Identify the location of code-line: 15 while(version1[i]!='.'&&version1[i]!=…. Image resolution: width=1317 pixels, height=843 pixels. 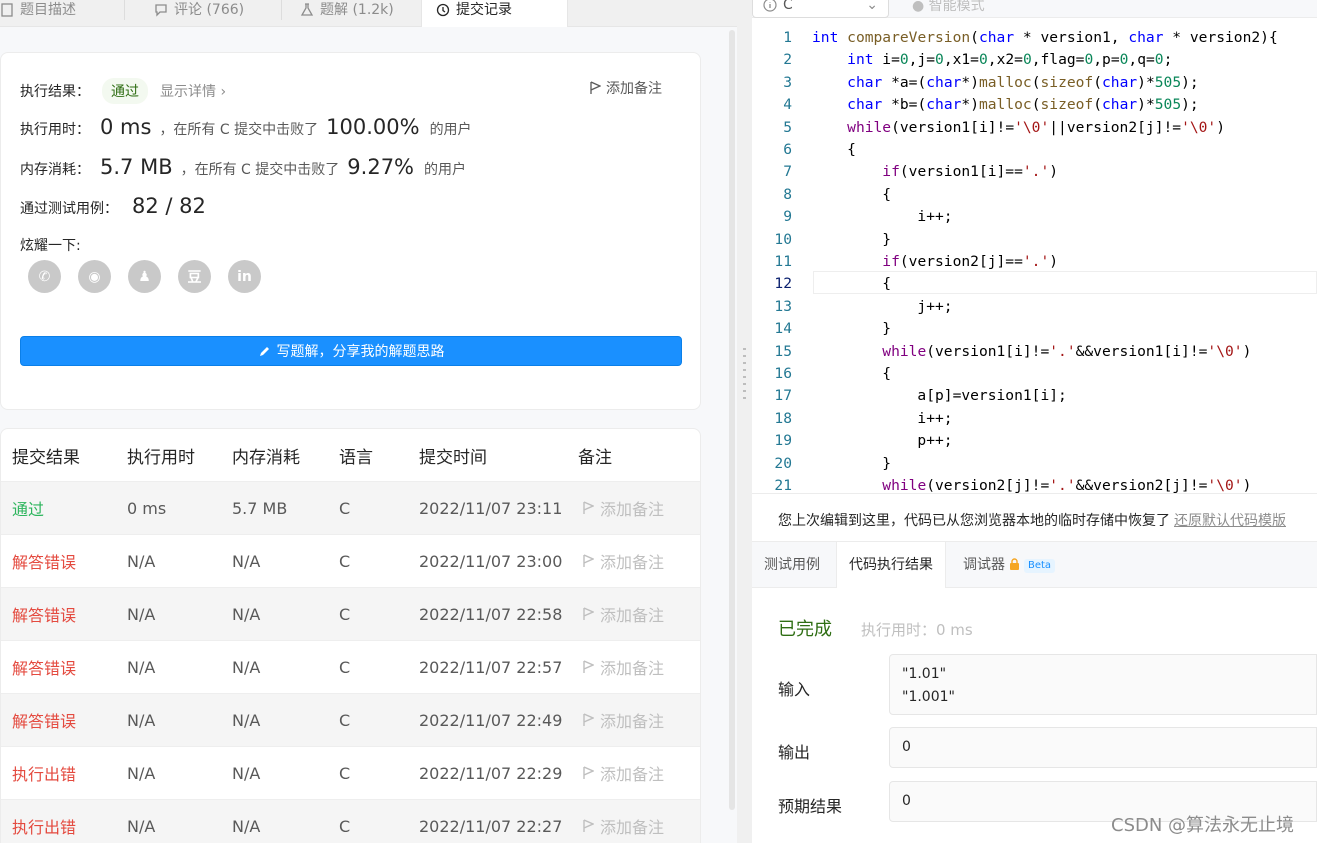
(1034, 352).